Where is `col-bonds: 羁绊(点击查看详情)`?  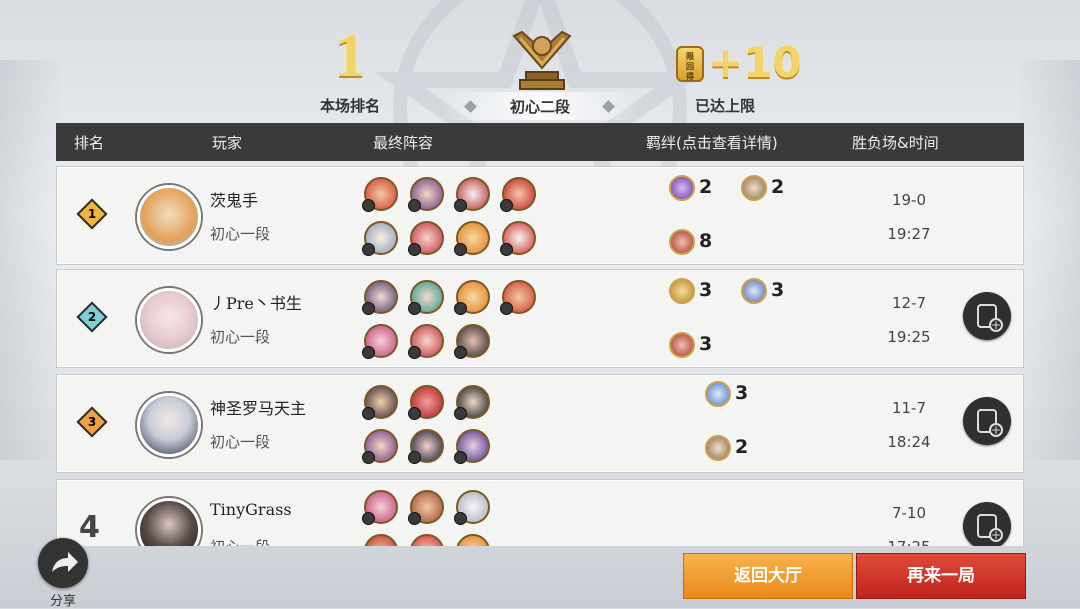 col-bonds: 羁绊(点击查看详情) is located at coordinates (712, 143).